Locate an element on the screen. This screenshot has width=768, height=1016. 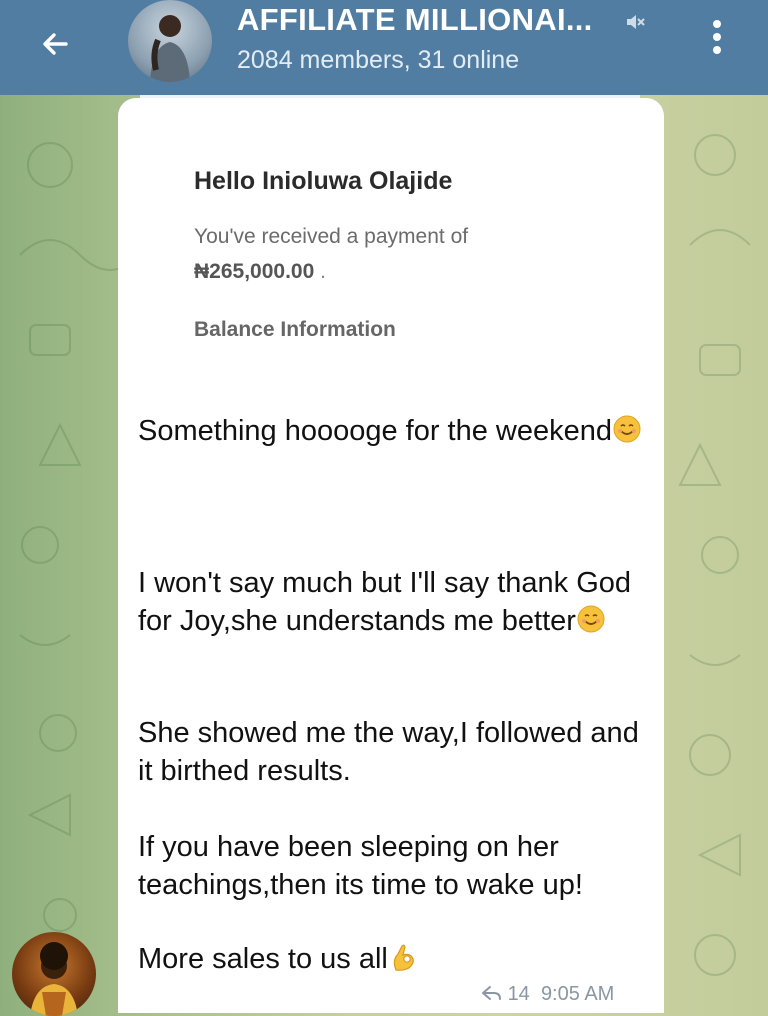
message-meta: 14 9:05 AM is located at coordinates (547, 994).